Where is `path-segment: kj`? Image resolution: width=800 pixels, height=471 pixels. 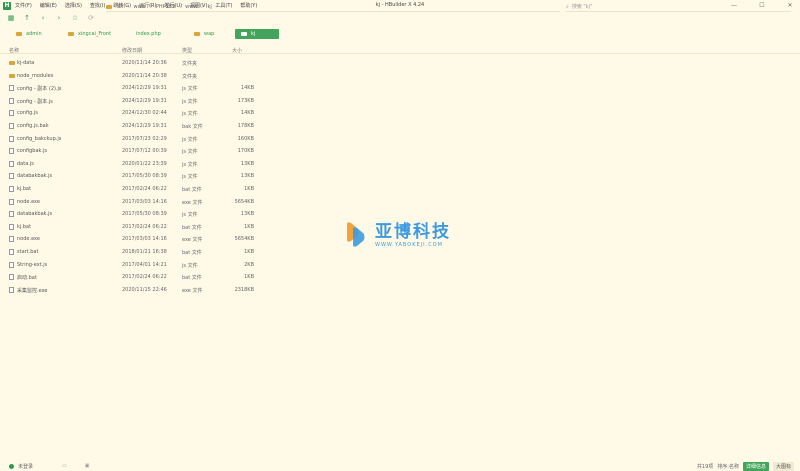
path-segment: kj is located at coordinates (209, 7).